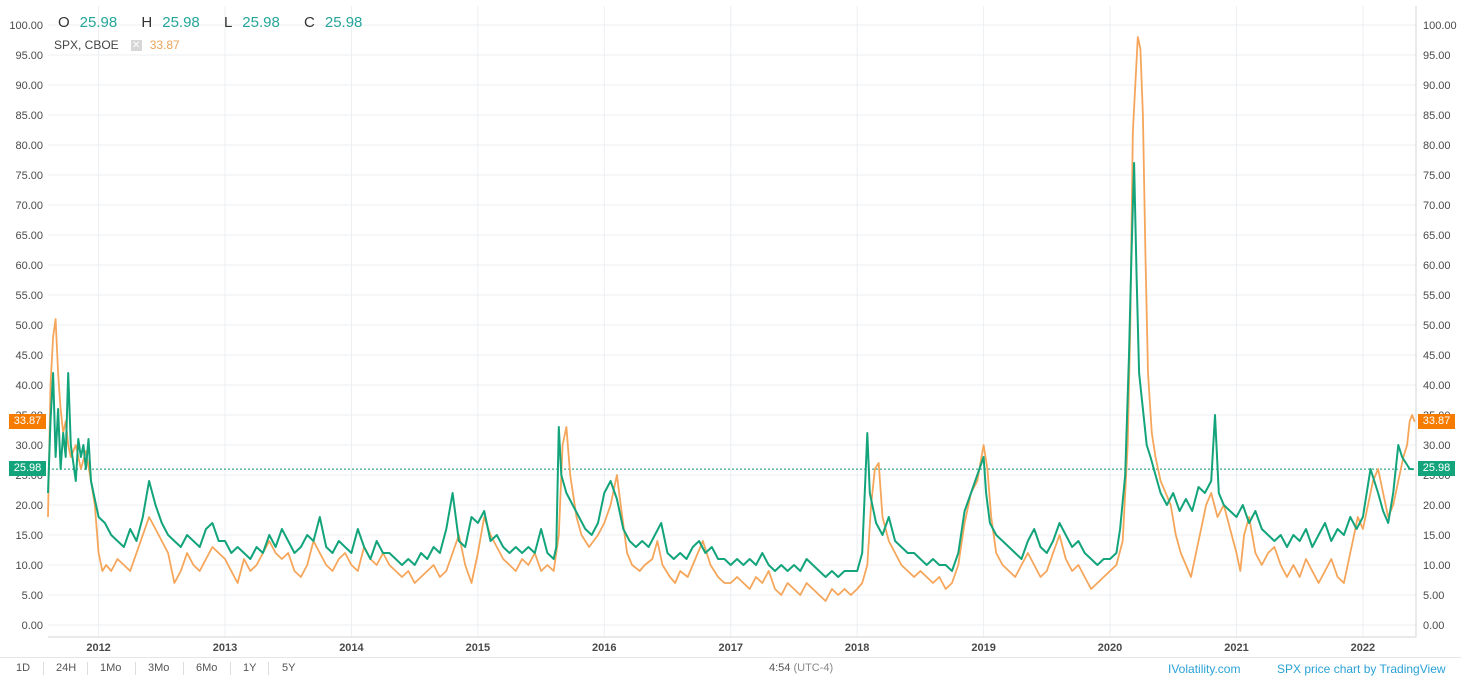 This screenshot has height=680, width=1461. Describe the element at coordinates (32, 596) in the screenshot. I see `y-tick-label-left: 5.00` at that location.